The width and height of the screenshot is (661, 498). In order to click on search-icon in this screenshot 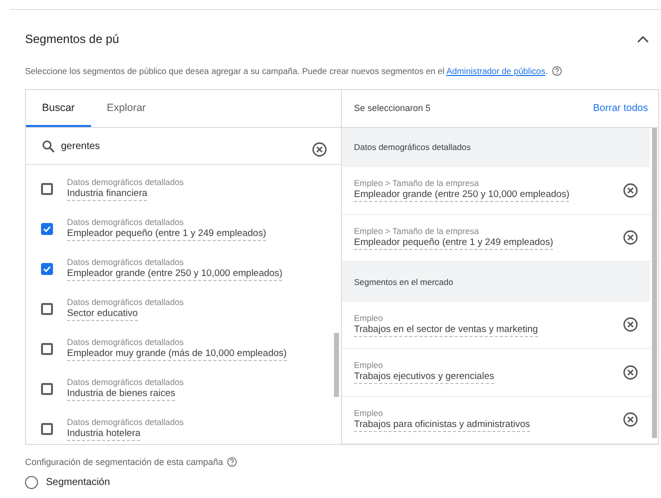, I will do `click(48, 146)`.